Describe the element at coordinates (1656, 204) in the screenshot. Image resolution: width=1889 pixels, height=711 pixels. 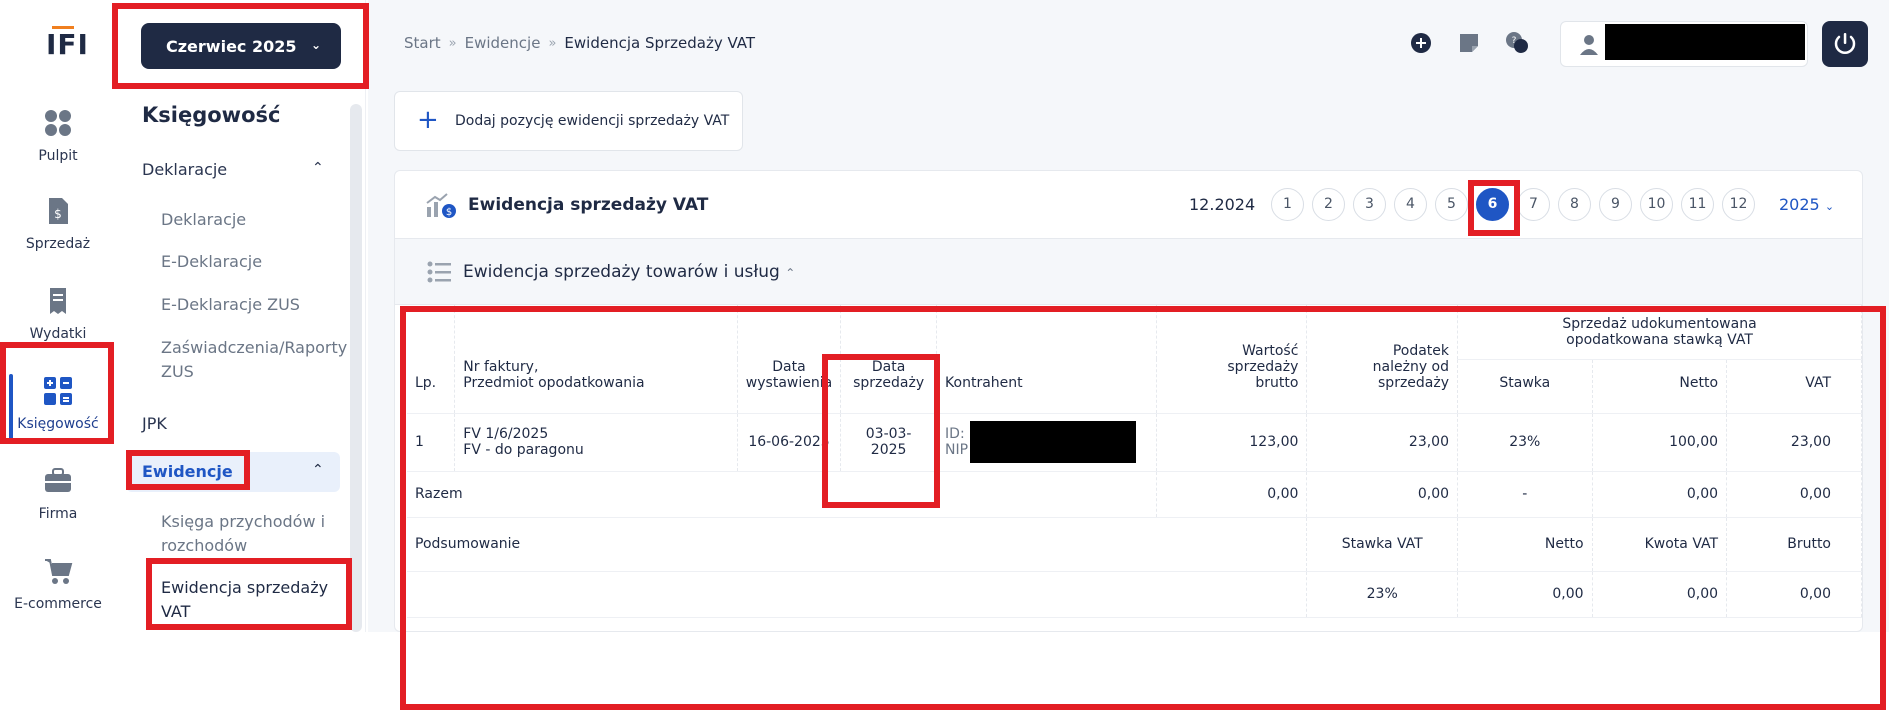
I see `month-10-button: 10` at that location.